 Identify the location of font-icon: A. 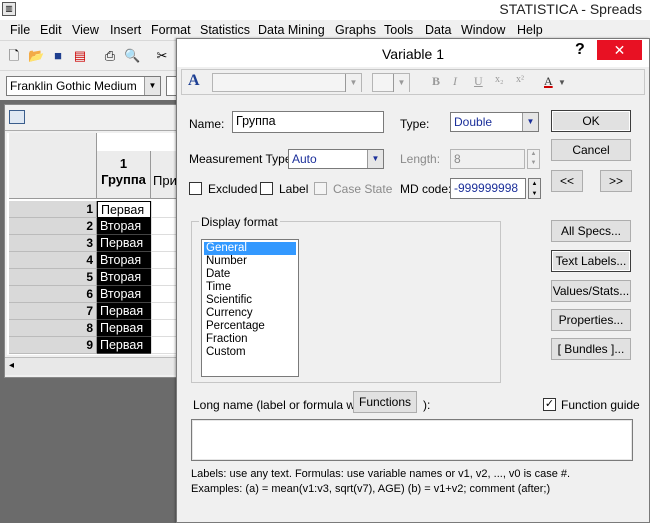
(194, 81).